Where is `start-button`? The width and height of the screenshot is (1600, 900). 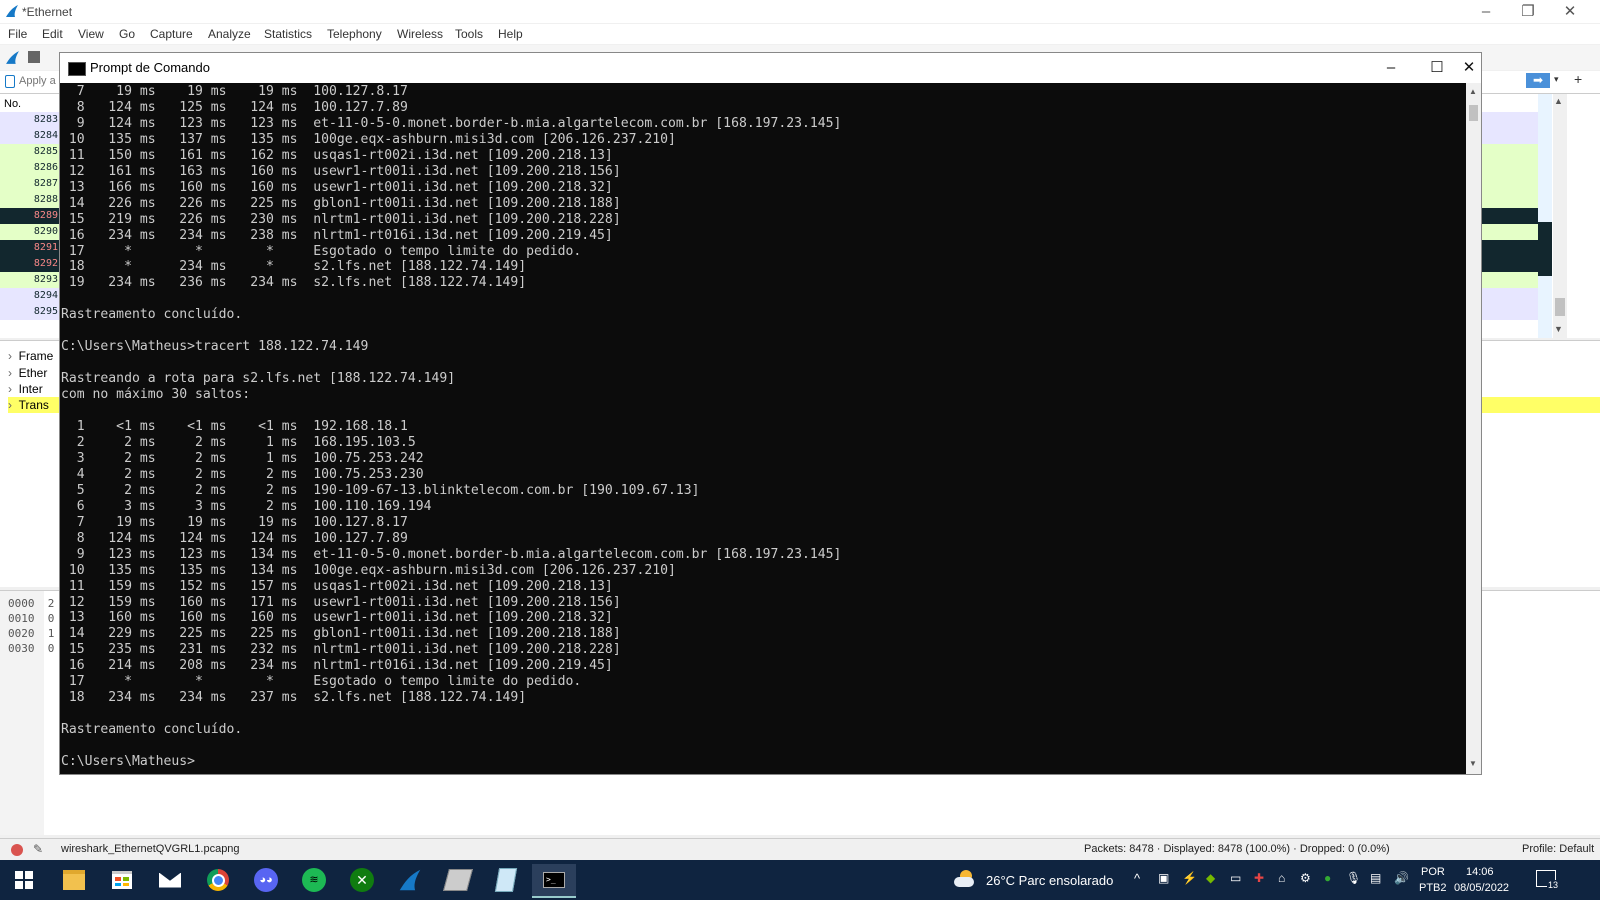
start-button is located at coordinates (24, 880).